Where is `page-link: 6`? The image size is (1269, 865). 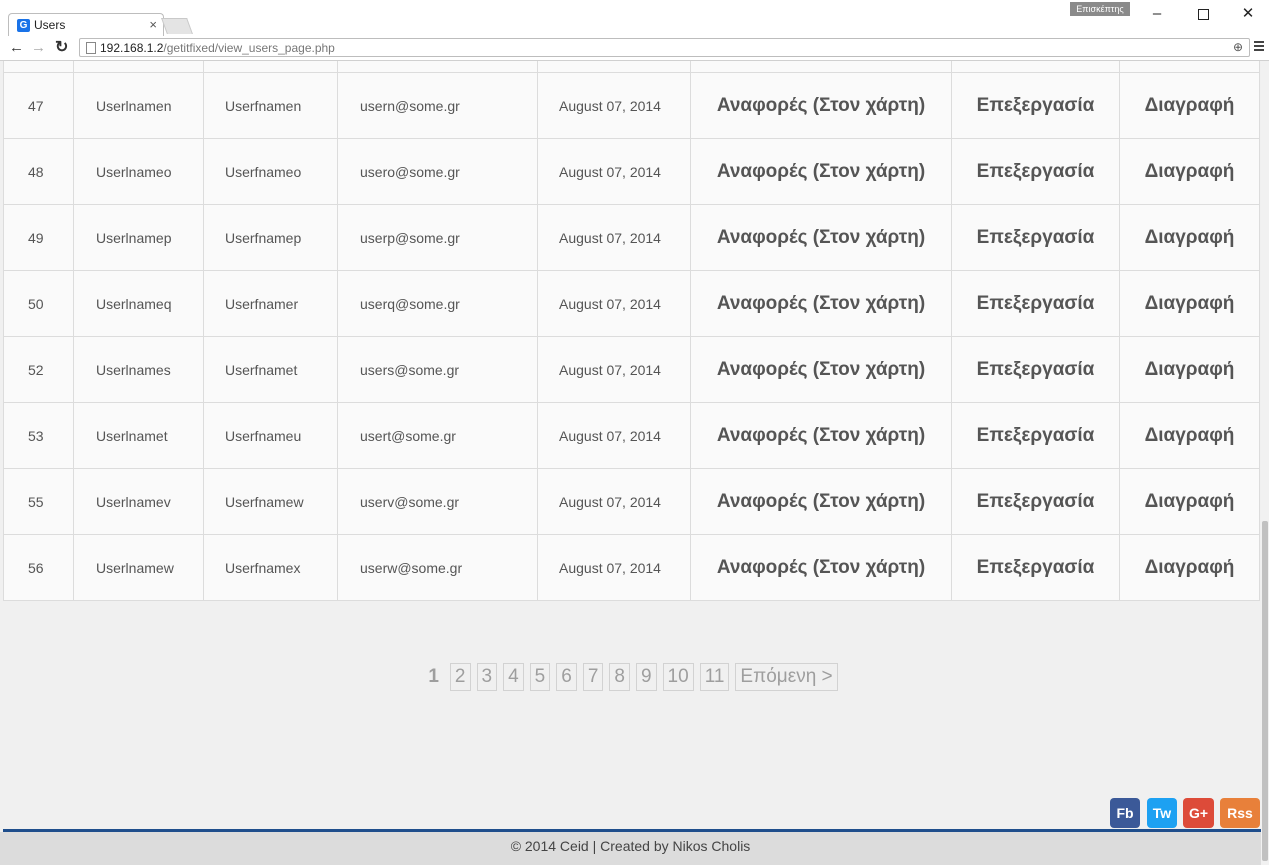 page-link: 6 is located at coordinates (566, 677).